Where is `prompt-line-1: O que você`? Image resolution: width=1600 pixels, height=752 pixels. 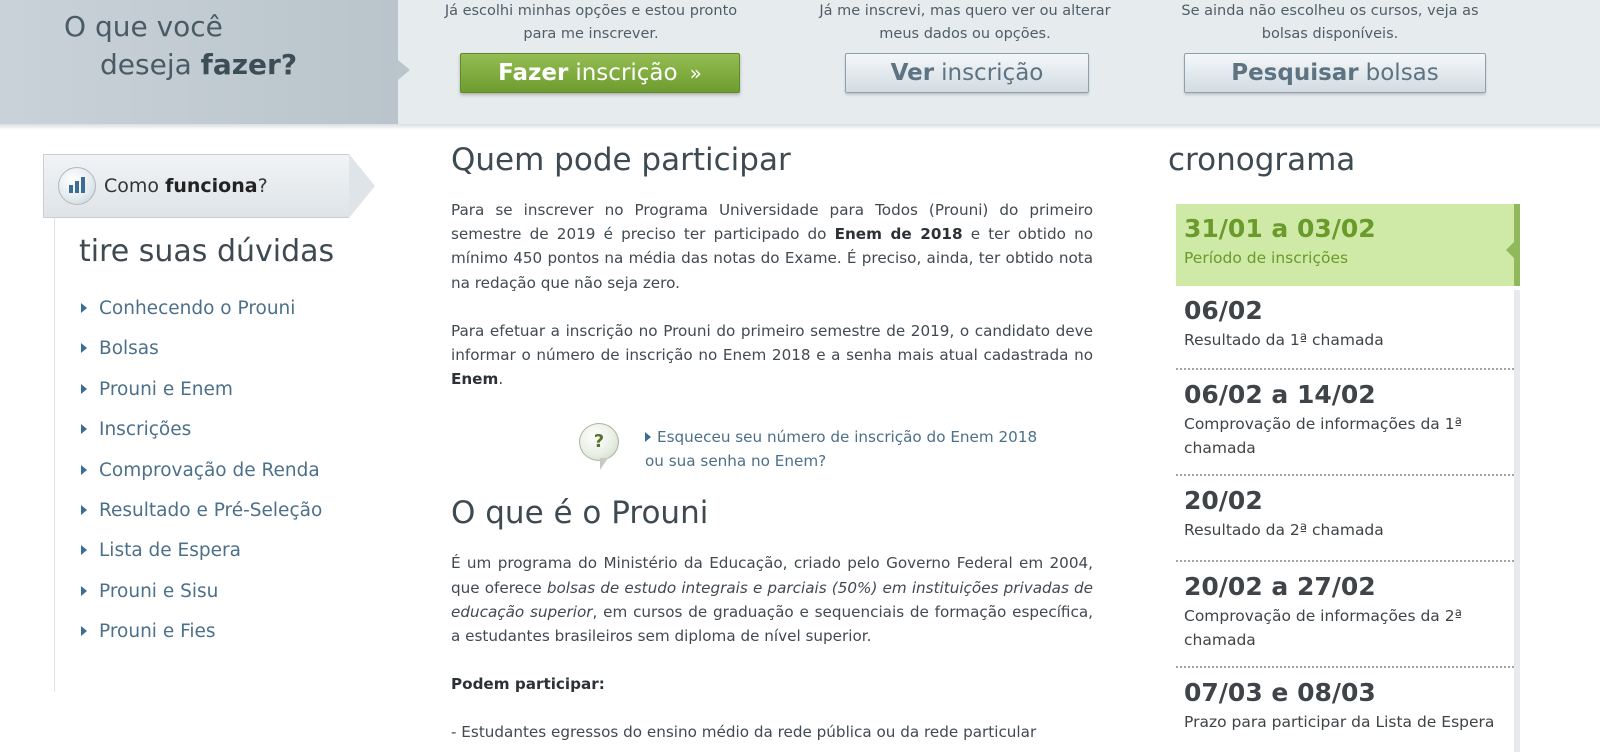
prompt-line-1: O que você is located at coordinates (143, 26).